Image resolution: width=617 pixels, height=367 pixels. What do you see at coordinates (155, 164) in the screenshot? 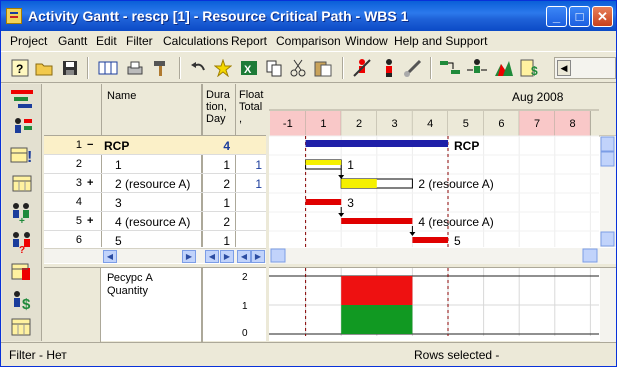
I see `table-row: 2 1 1 1` at bounding box center [155, 164].